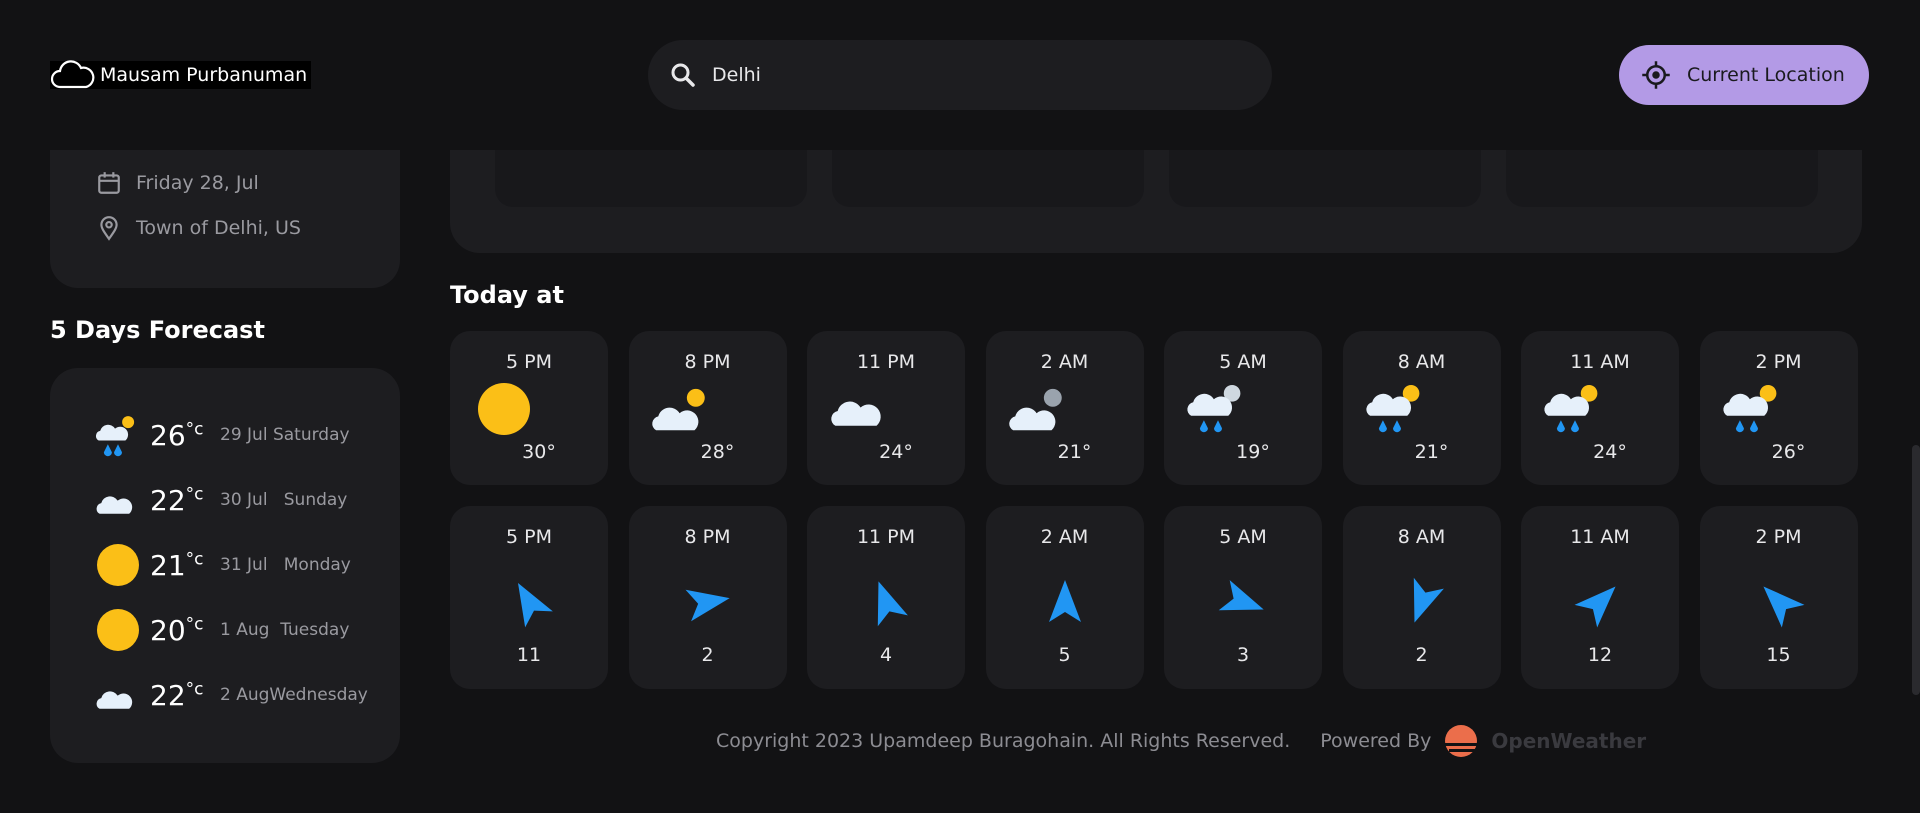 This screenshot has height=813, width=1920. I want to click on rain-moon-icon, so click(1214, 409).